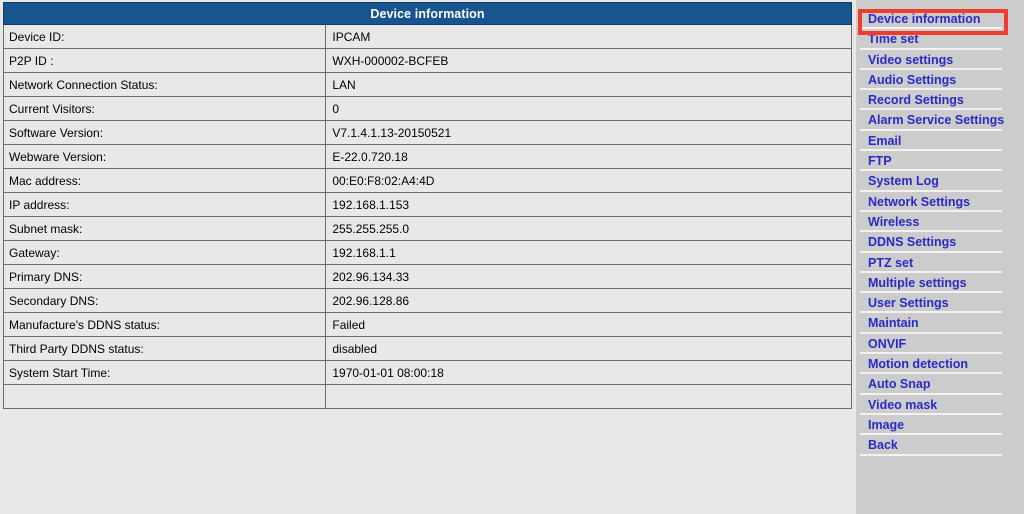  Describe the element at coordinates (588, 228) in the screenshot. I see `row-value: 255.255.255.0` at that location.